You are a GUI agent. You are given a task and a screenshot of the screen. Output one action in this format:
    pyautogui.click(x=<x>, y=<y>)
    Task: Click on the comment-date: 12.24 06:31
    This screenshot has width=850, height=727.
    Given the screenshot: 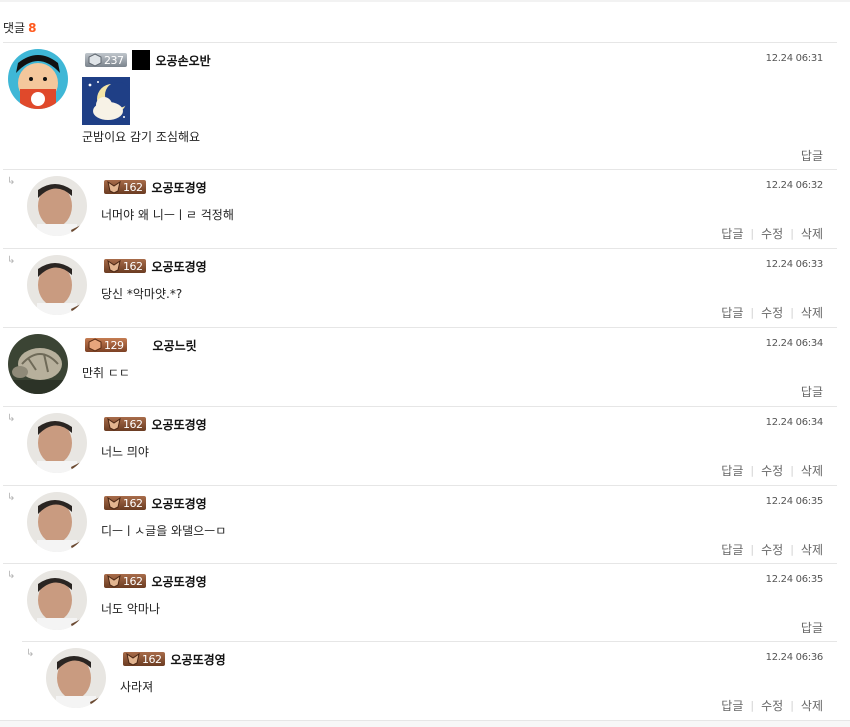 What is the action you would take?
    pyautogui.click(x=794, y=58)
    